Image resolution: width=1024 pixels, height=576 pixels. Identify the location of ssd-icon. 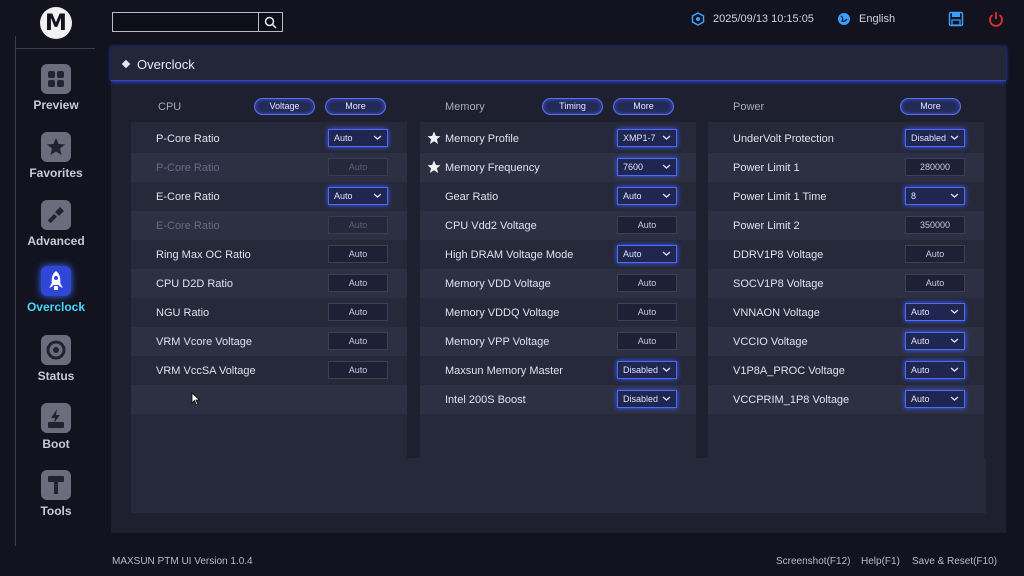
(56, 418).